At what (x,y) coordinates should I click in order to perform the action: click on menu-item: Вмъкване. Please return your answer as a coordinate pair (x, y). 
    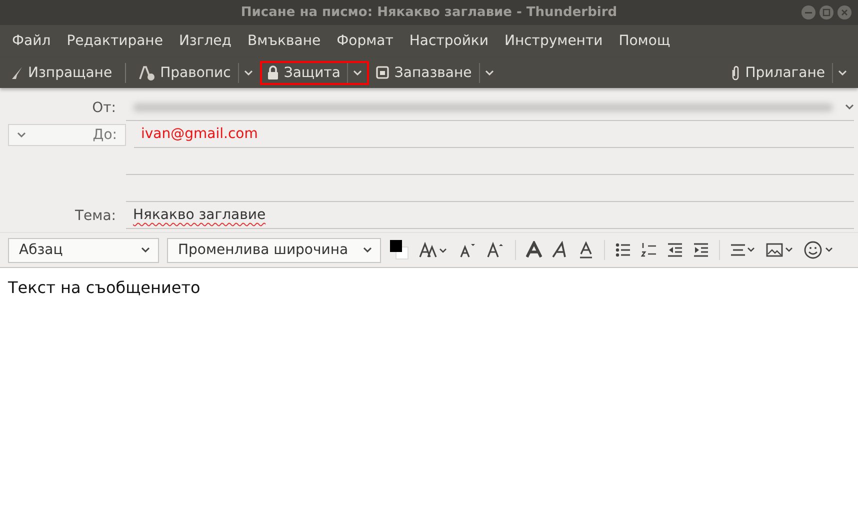
    Looking at the image, I should click on (284, 41).